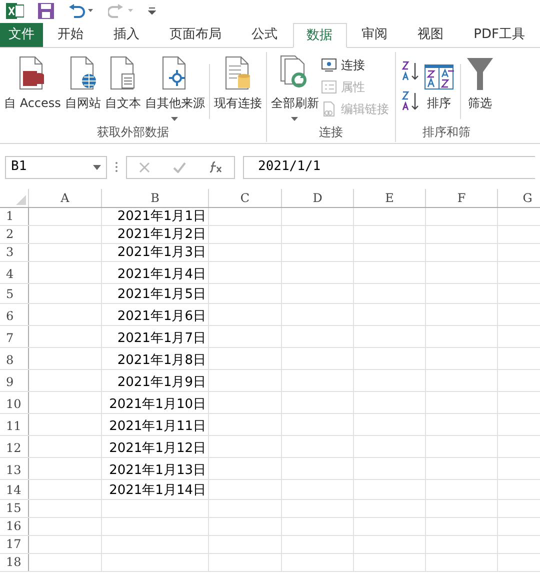  What do you see at coordinates (14, 424) in the screenshot?
I see `row-header: 11` at bounding box center [14, 424].